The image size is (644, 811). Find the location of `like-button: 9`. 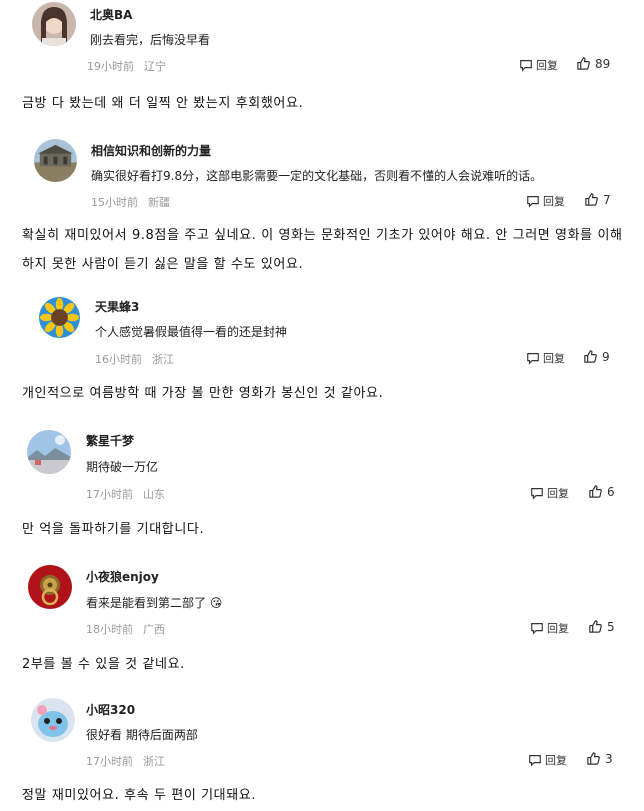

like-button: 9 is located at coordinates (596, 356).